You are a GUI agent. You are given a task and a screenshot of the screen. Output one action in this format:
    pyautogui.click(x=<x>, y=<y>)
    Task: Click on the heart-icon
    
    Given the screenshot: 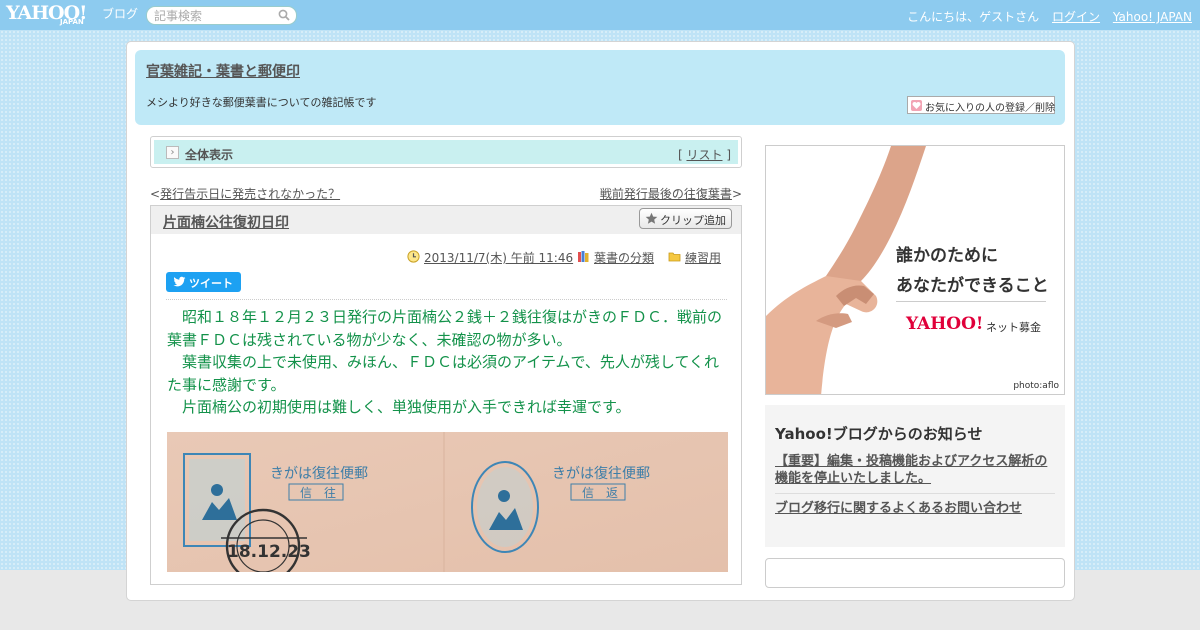 What is the action you would take?
    pyautogui.click(x=916, y=105)
    